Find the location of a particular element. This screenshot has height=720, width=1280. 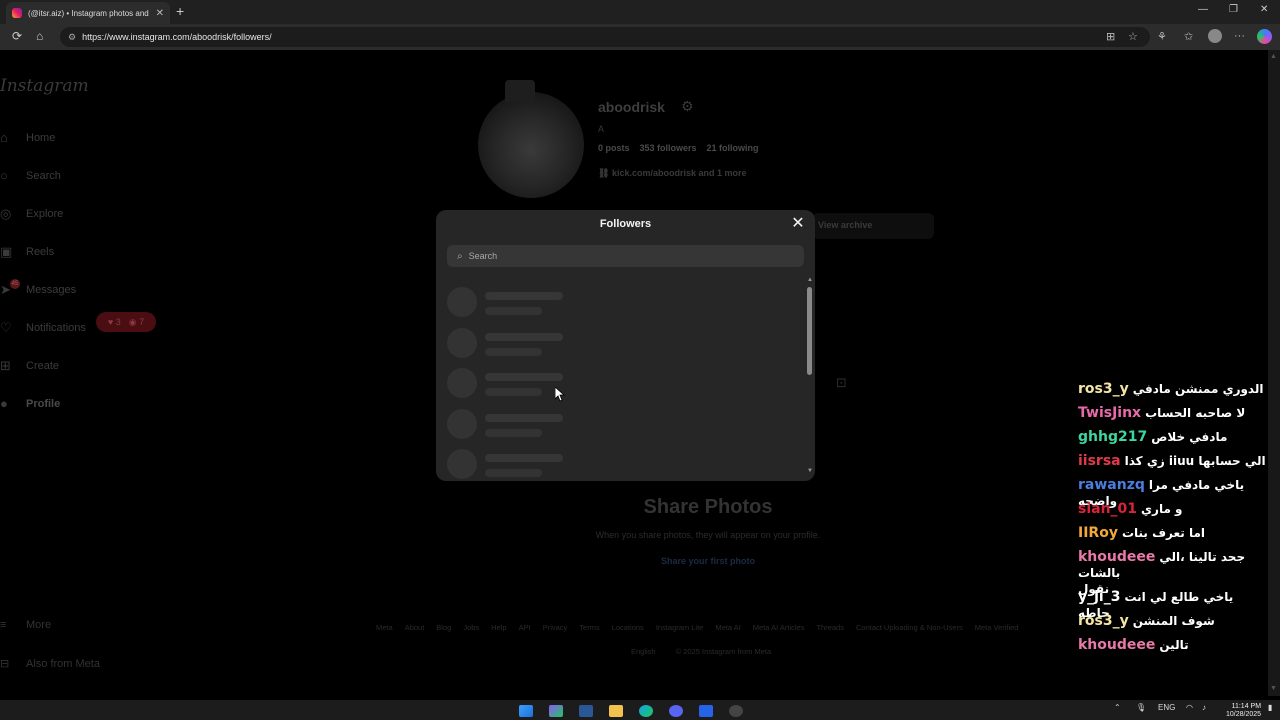

obs-icon is located at coordinates (736, 711).